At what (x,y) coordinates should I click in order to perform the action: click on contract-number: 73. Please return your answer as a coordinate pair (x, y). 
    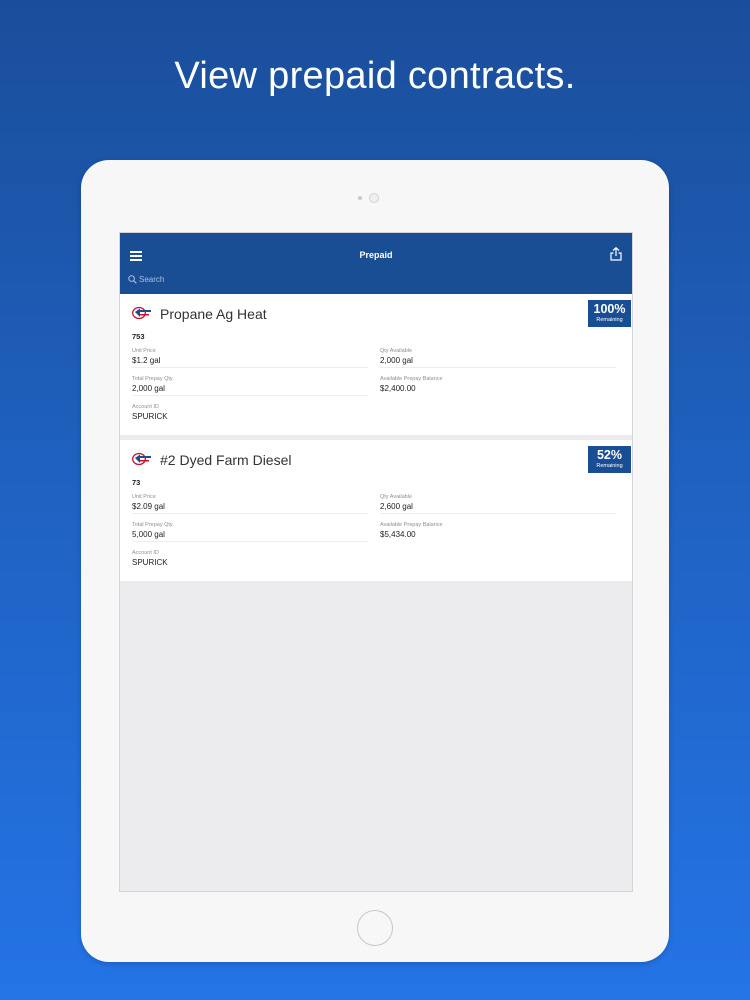
    Looking at the image, I should click on (136, 482).